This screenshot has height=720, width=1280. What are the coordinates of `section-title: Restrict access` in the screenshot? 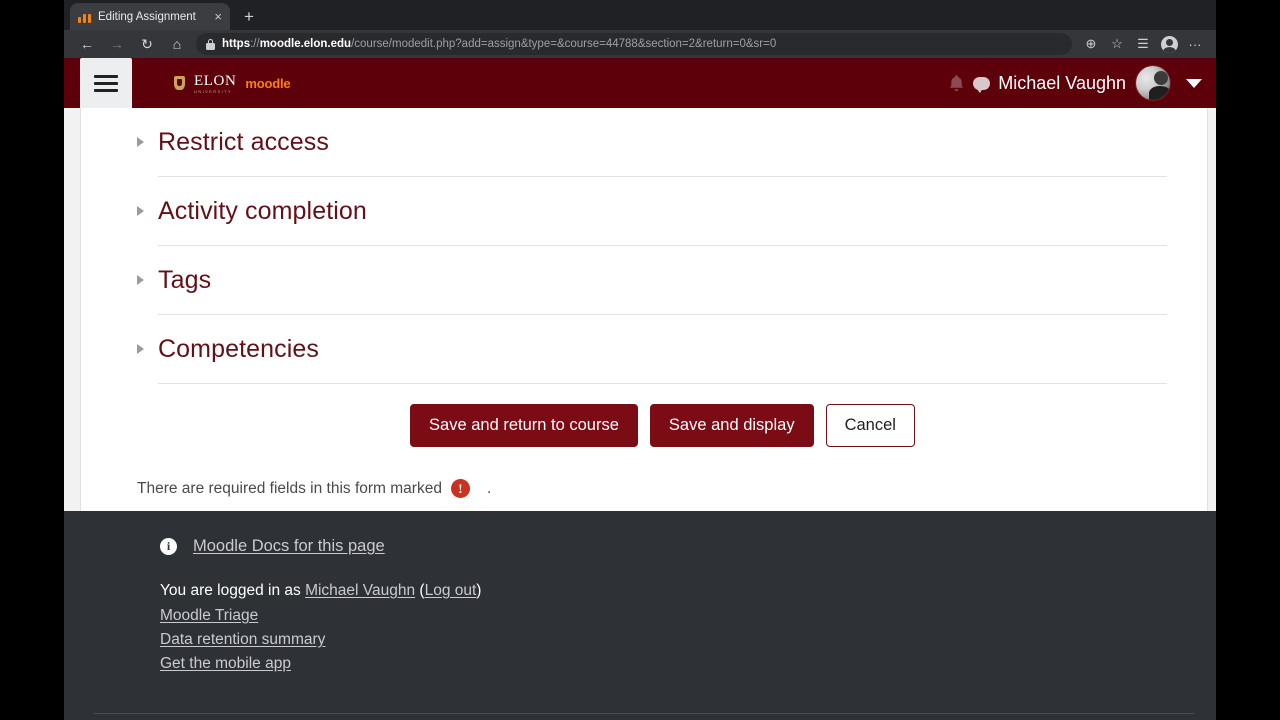 It's located at (243, 141).